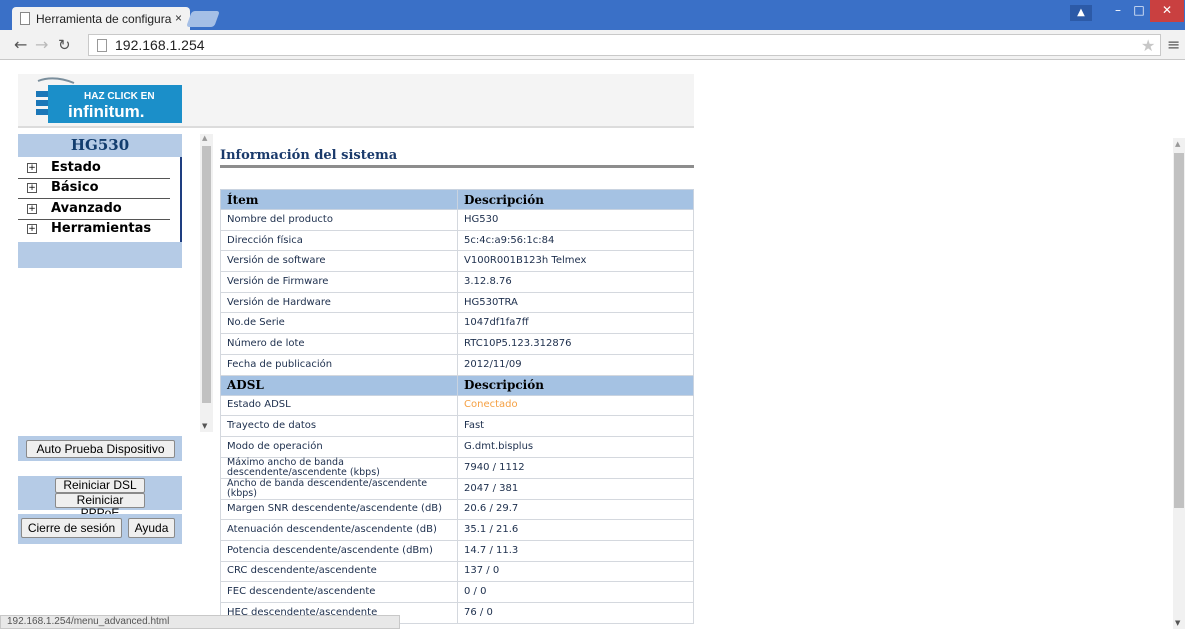 The width and height of the screenshot is (1185, 629). I want to click on page-icon, so click(102, 45).